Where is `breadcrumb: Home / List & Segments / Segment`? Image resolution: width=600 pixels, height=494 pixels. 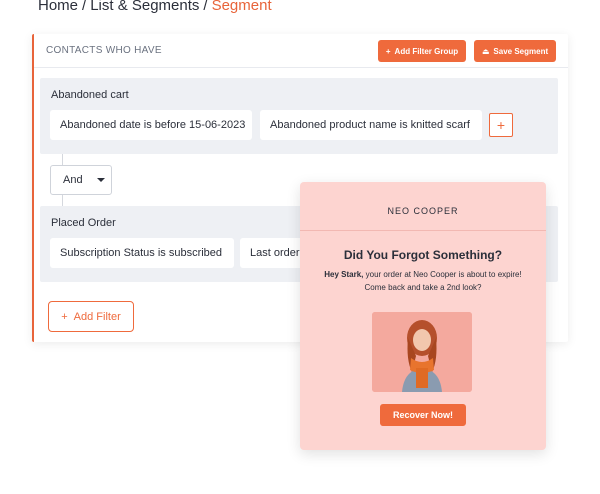 breadcrumb: Home / List & Segments / Segment is located at coordinates (155, 7).